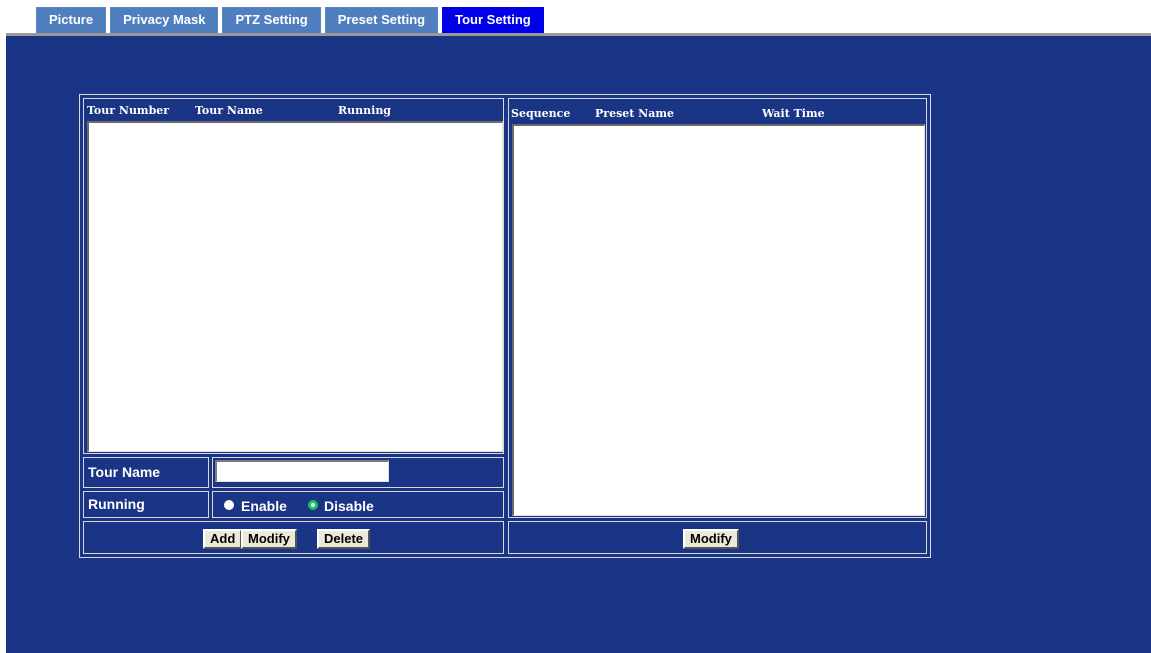 The width and height of the screenshot is (1151, 653). I want to click on col-sequence: Sequence, so click(541, 113).